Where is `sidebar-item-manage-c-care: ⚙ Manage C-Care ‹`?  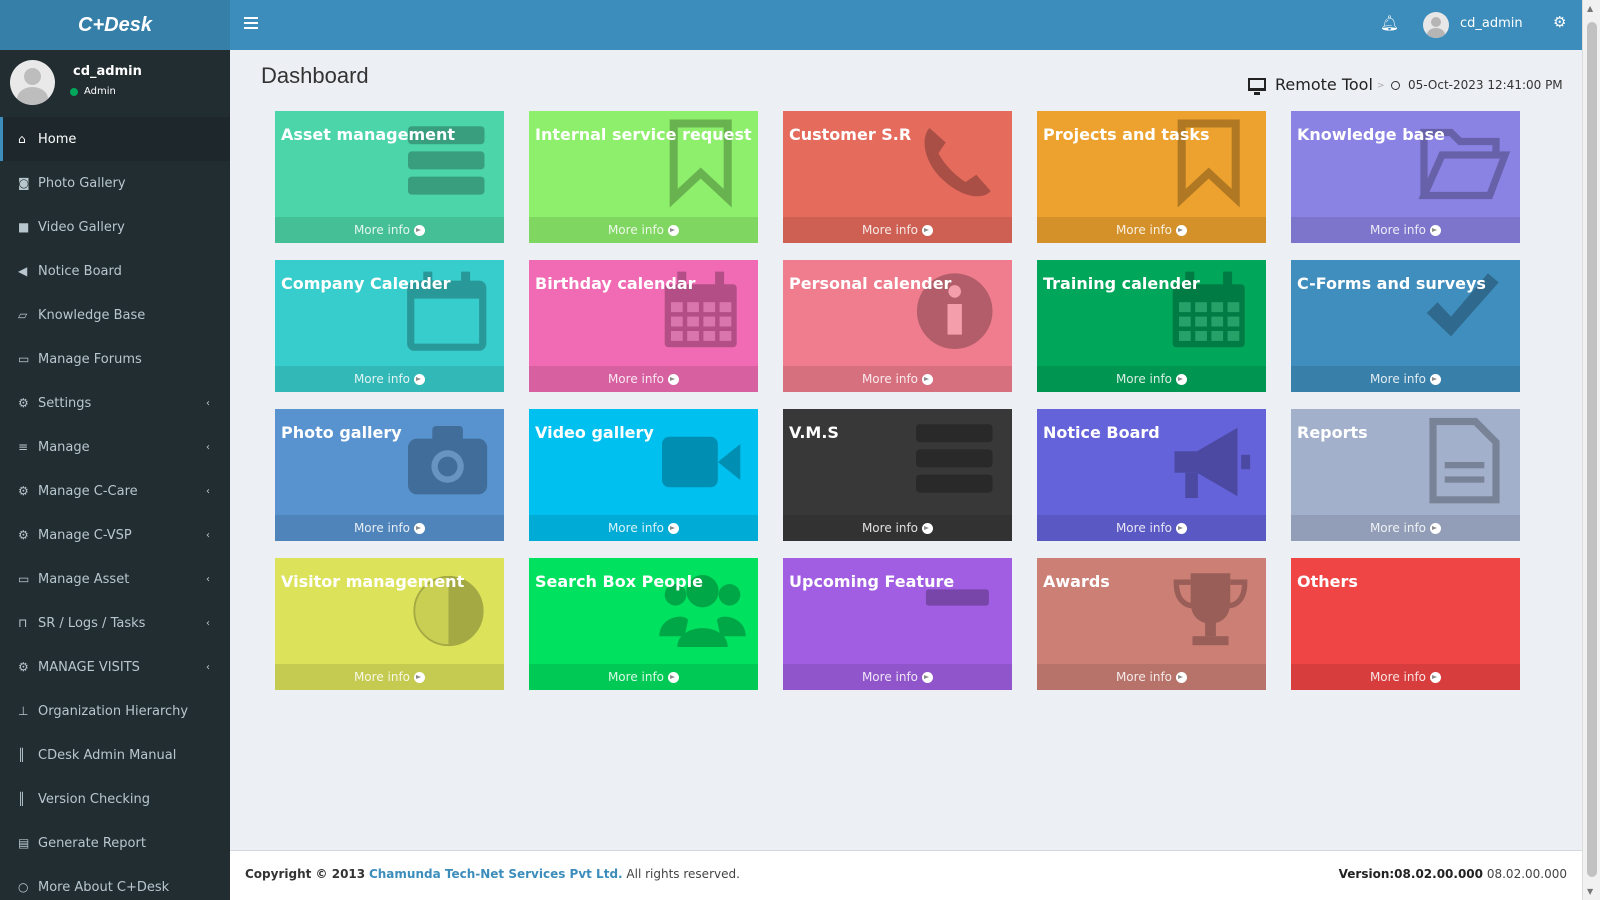 sidebar-item-manage-c-care: ⚙ Manage C-Care ‹ is located at coordinates (115, 491).